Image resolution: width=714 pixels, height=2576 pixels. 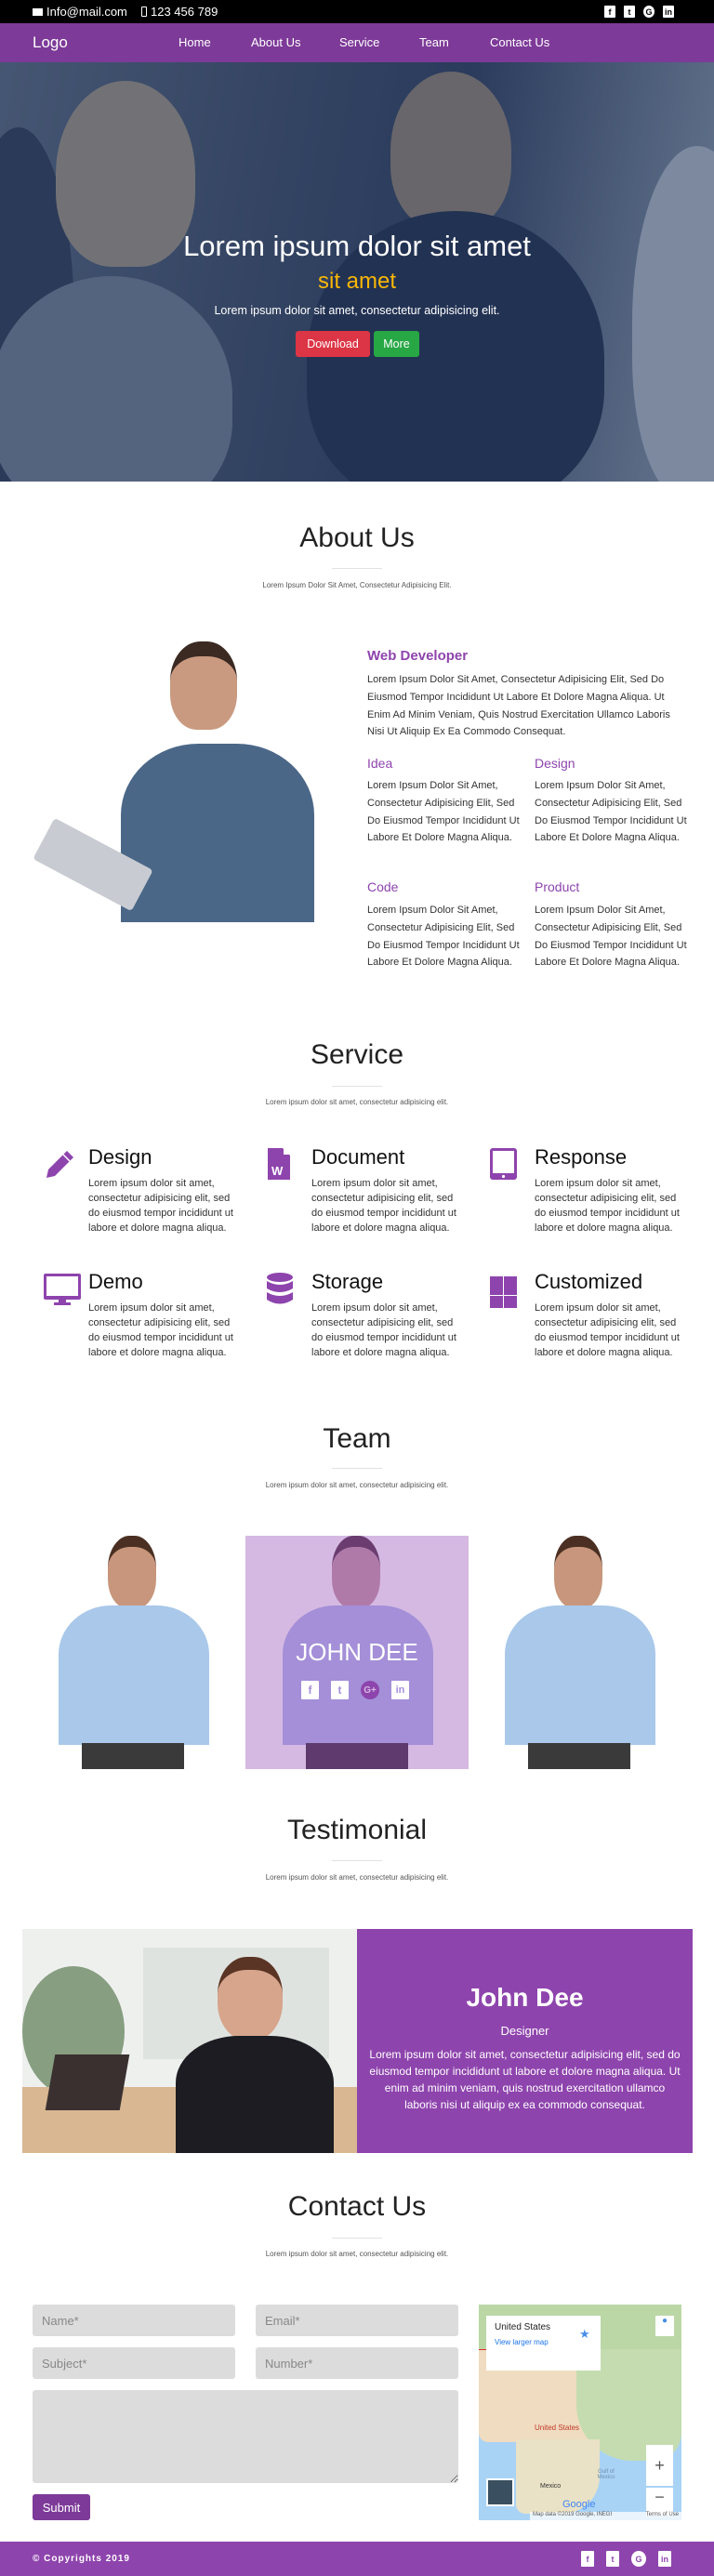 I want to click on team-member-name: JOHN DEE, so click(x=357, y=1652).